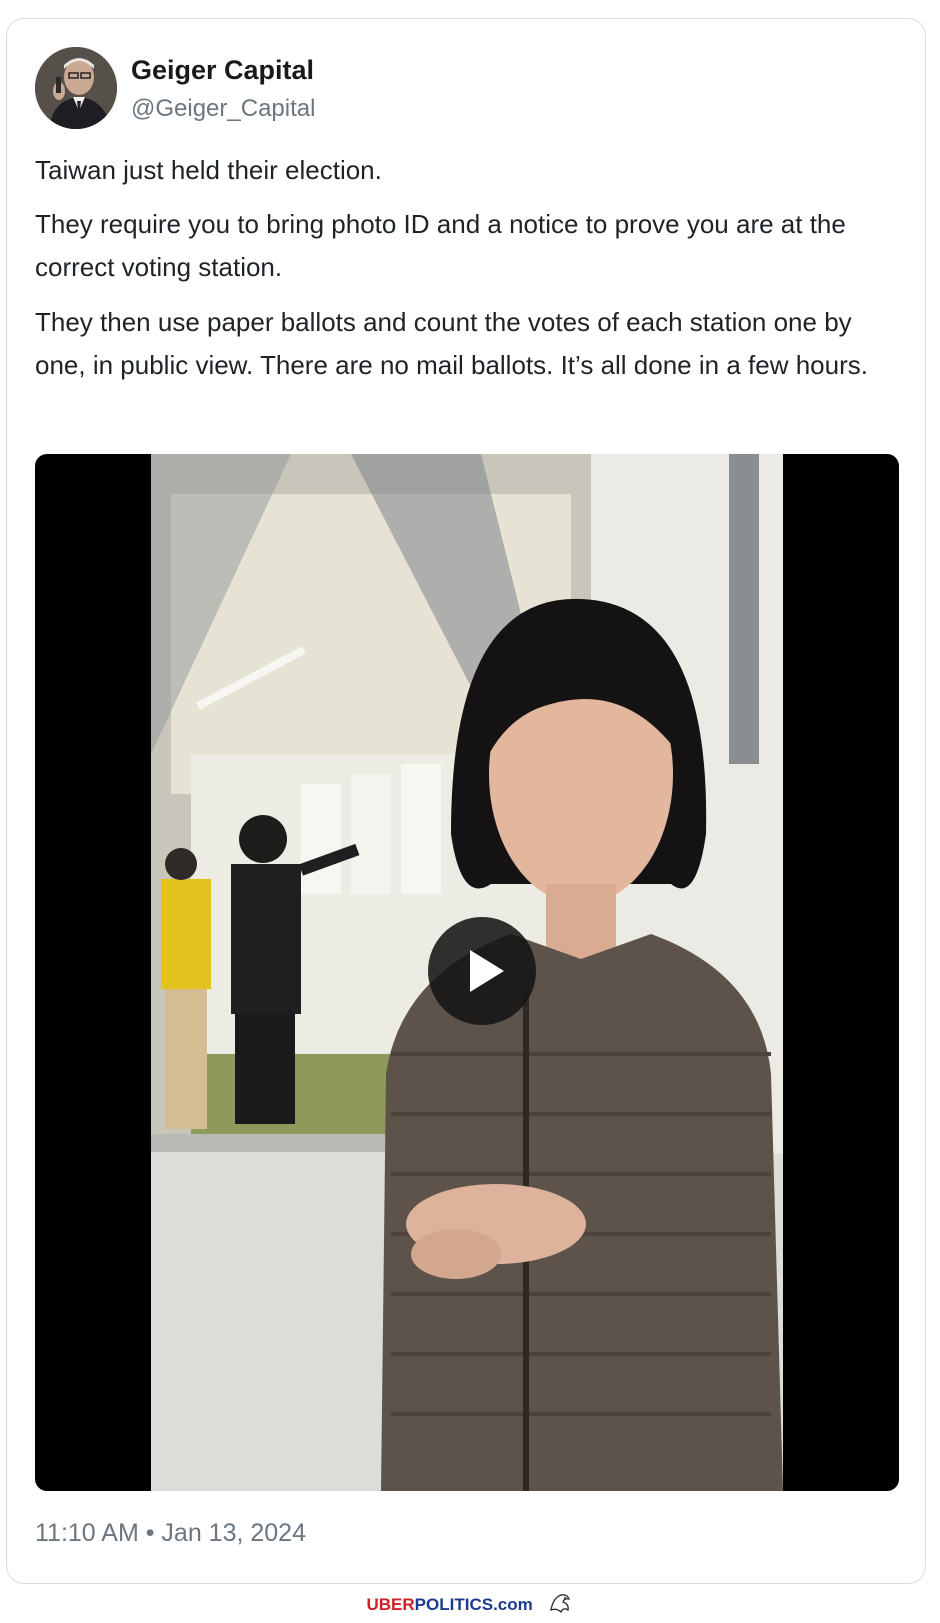 This screenshot has height=1623, width=940. What do you see at coordinates (487, 971) in the screenshot?
I see `play-icon` at bounding box center [487, 971].